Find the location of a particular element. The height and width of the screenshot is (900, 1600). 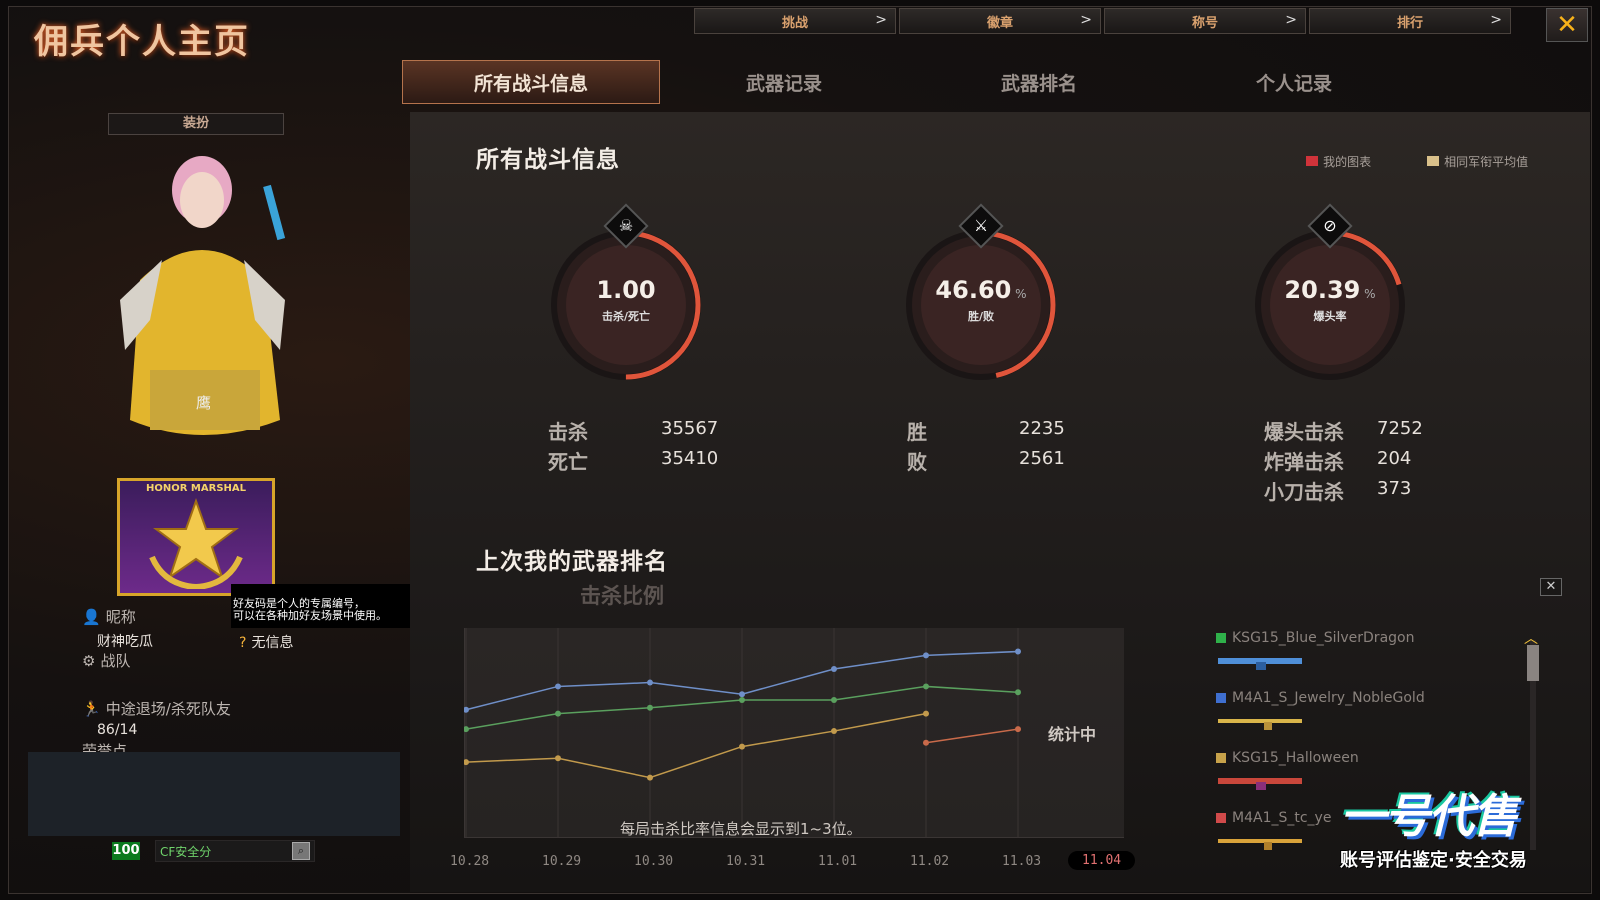

gauge-value: 1.00 is located at coordinates (626, 290).